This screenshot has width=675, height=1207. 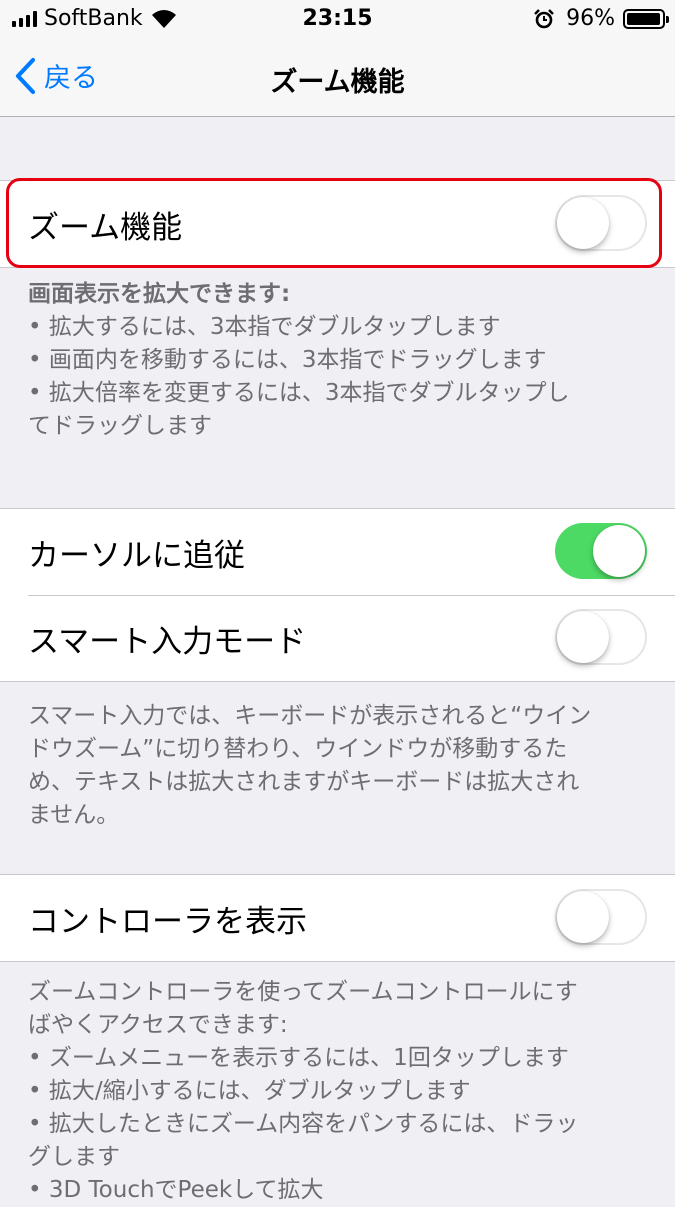 What do you see at coordinates (264, 327) in the screenshot?
I see `zoom-footer-line: • 拡大するには、3本指でダブルタップします` at bounding box center [264, 327].